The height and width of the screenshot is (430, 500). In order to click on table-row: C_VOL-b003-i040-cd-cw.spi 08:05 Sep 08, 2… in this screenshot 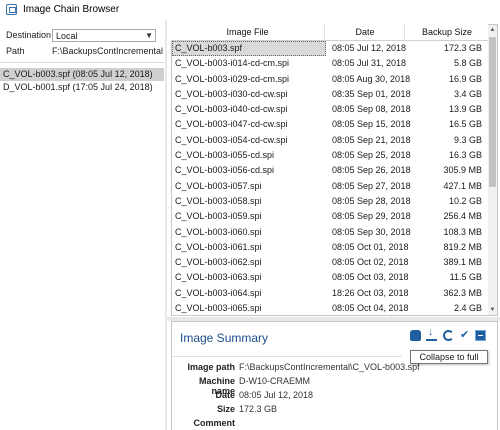, I will do `click(330, 109)`.